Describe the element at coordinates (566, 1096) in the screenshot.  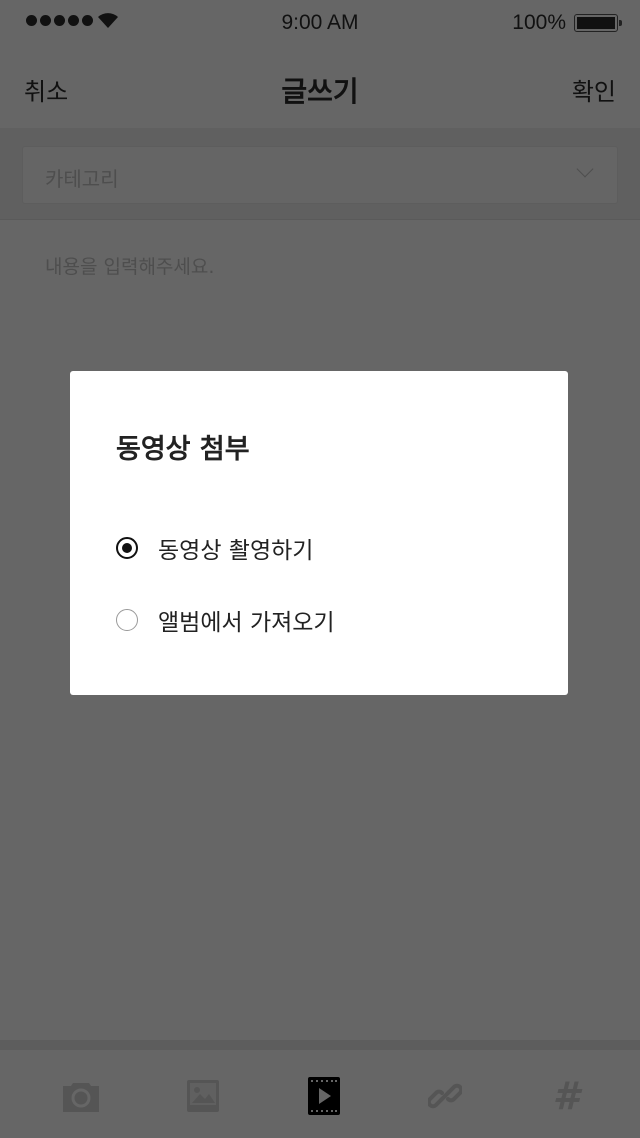
I see `hashtag-icon: #` at that location.